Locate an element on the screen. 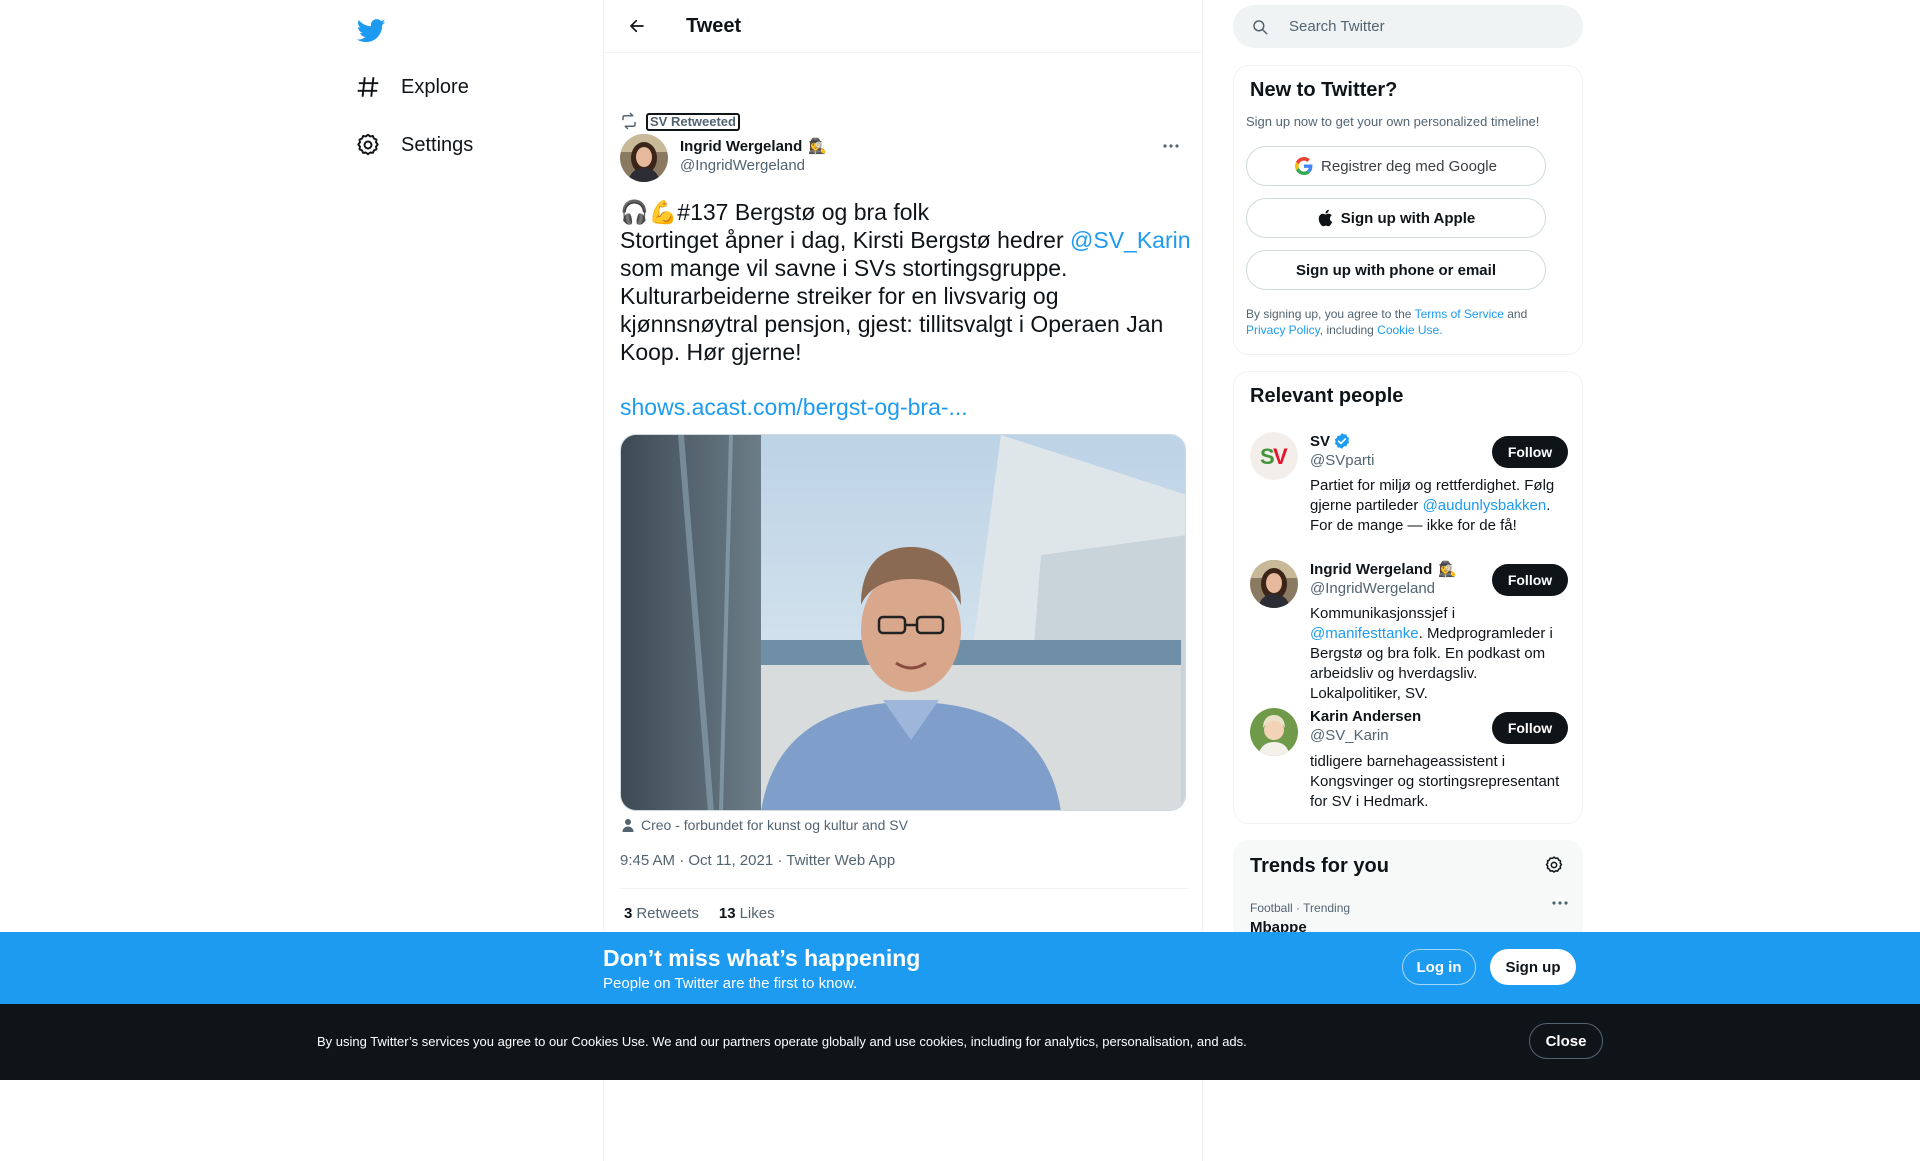  google-icon is located at coordinates (1304, 166).